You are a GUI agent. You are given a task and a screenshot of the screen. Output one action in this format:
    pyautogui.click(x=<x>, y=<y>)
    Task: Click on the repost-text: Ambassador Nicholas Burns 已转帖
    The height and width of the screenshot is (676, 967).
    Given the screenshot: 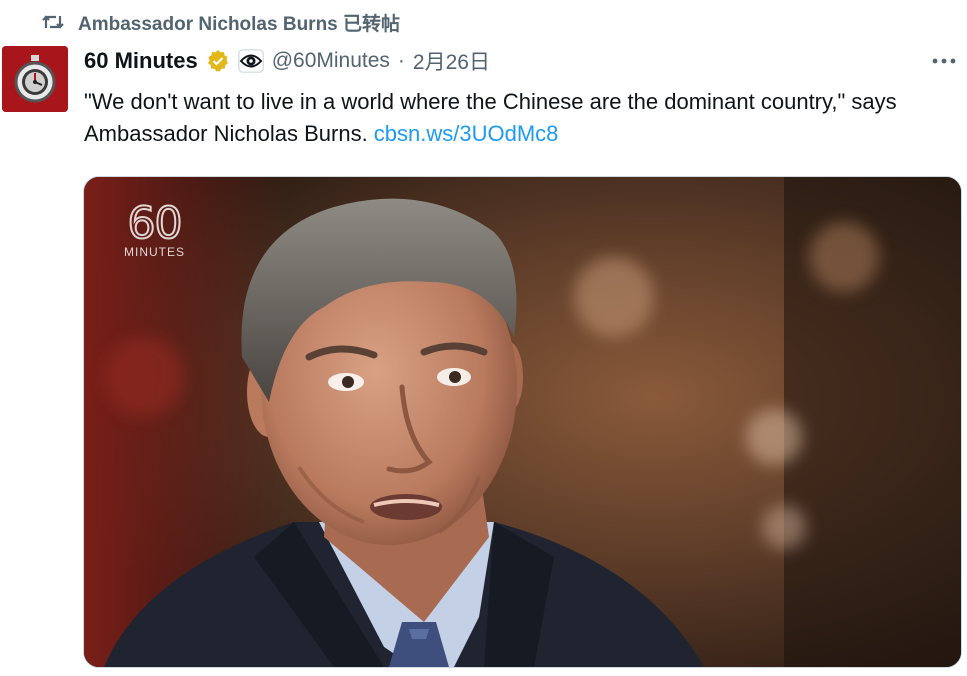 What is the action you would take?
    pyautogui.click(x=239, y=22)
    